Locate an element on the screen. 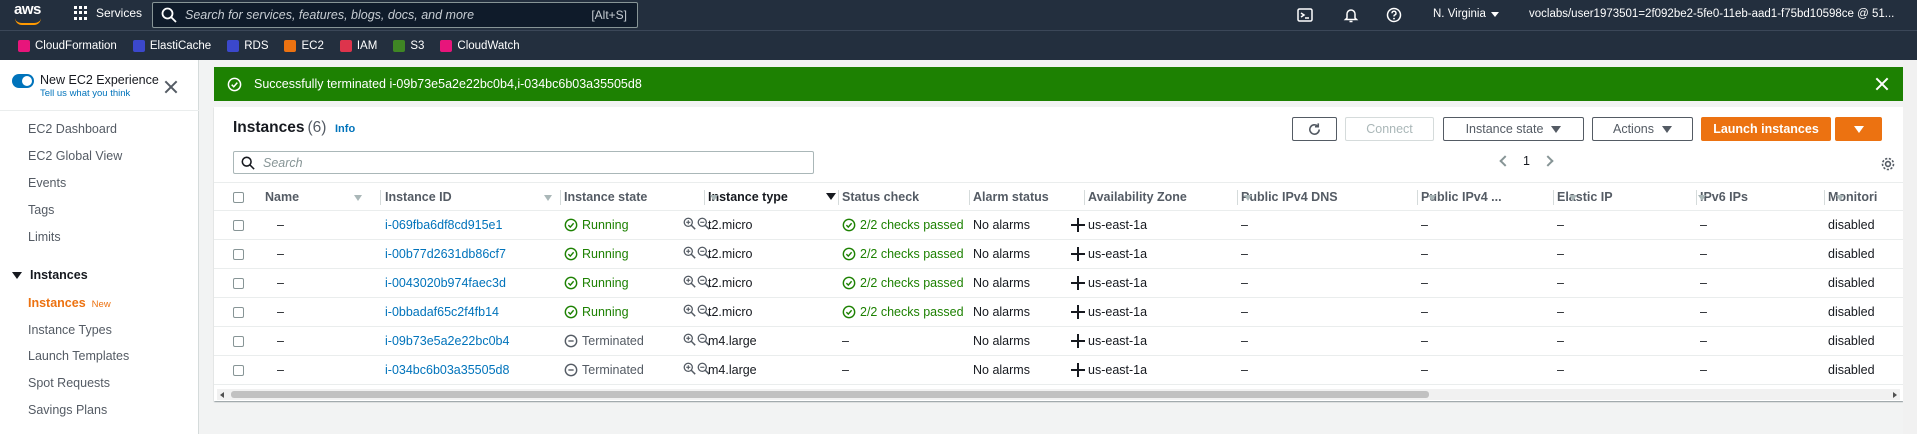  column-header-status-check: Status check is located at coordinates (880, 197).